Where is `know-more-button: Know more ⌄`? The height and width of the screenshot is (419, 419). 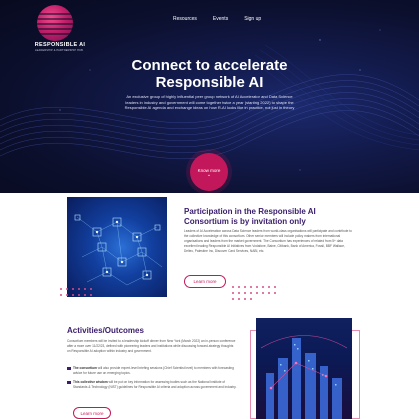 know-more-button: Know more ⌄ is located at coordinates (209, 172).